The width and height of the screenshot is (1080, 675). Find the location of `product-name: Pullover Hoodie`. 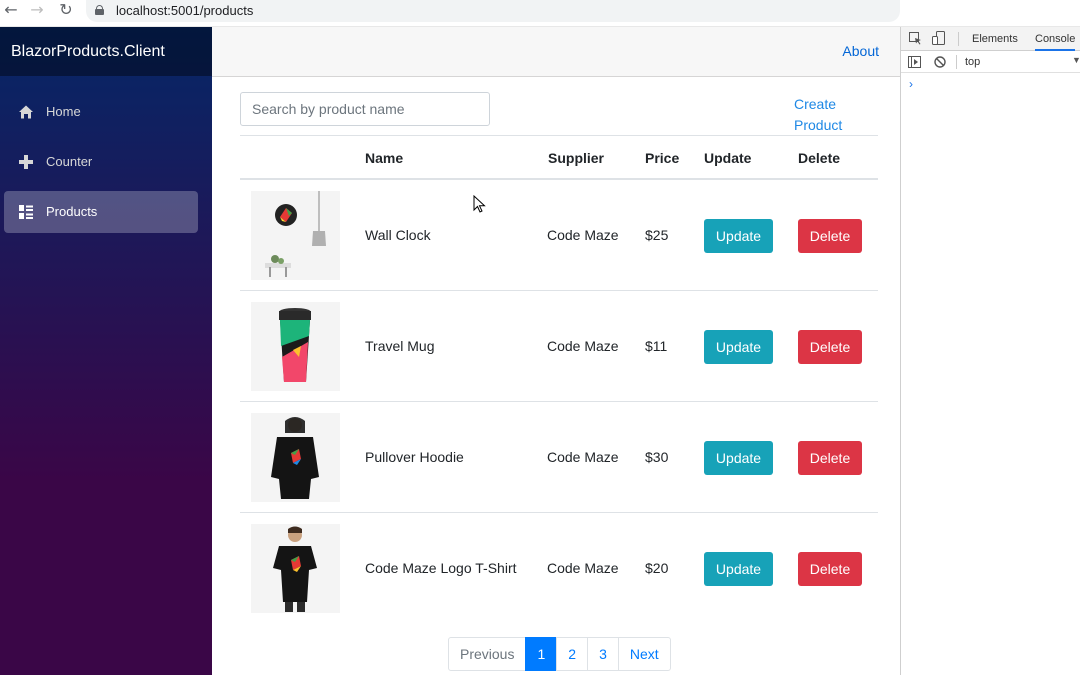

product-name: Pullover Hoodie is located at coordinates (414, 457).